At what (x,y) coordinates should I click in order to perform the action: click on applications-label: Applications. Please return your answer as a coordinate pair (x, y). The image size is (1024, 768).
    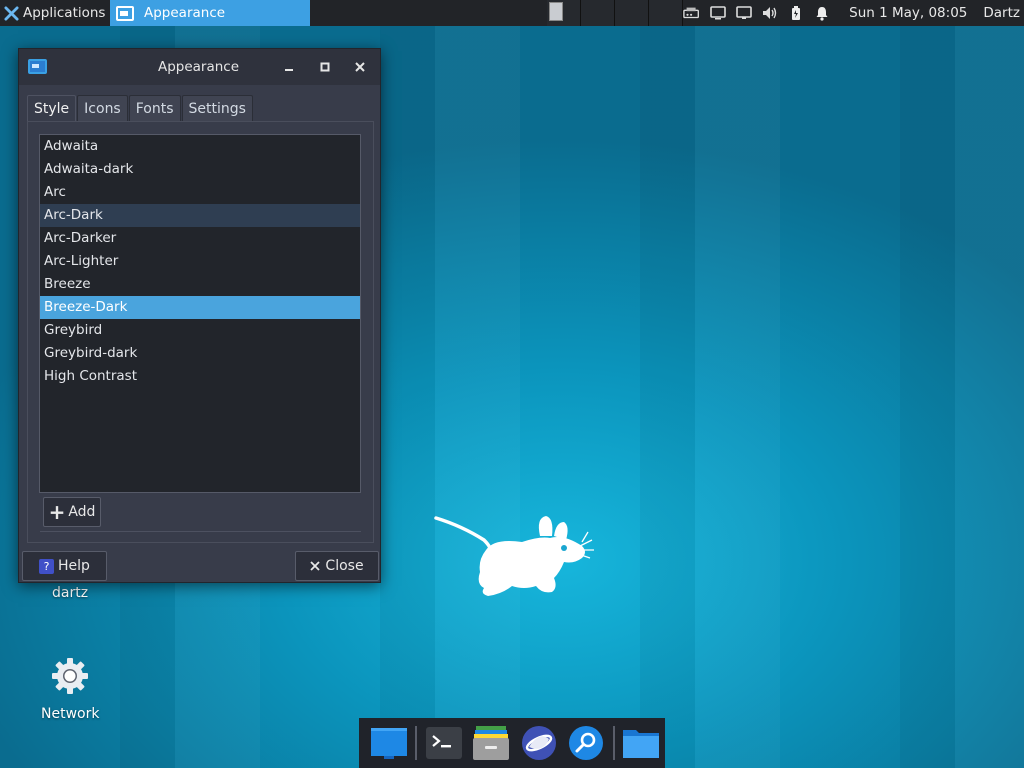
    Looking at the image, I should click on (64, 13).